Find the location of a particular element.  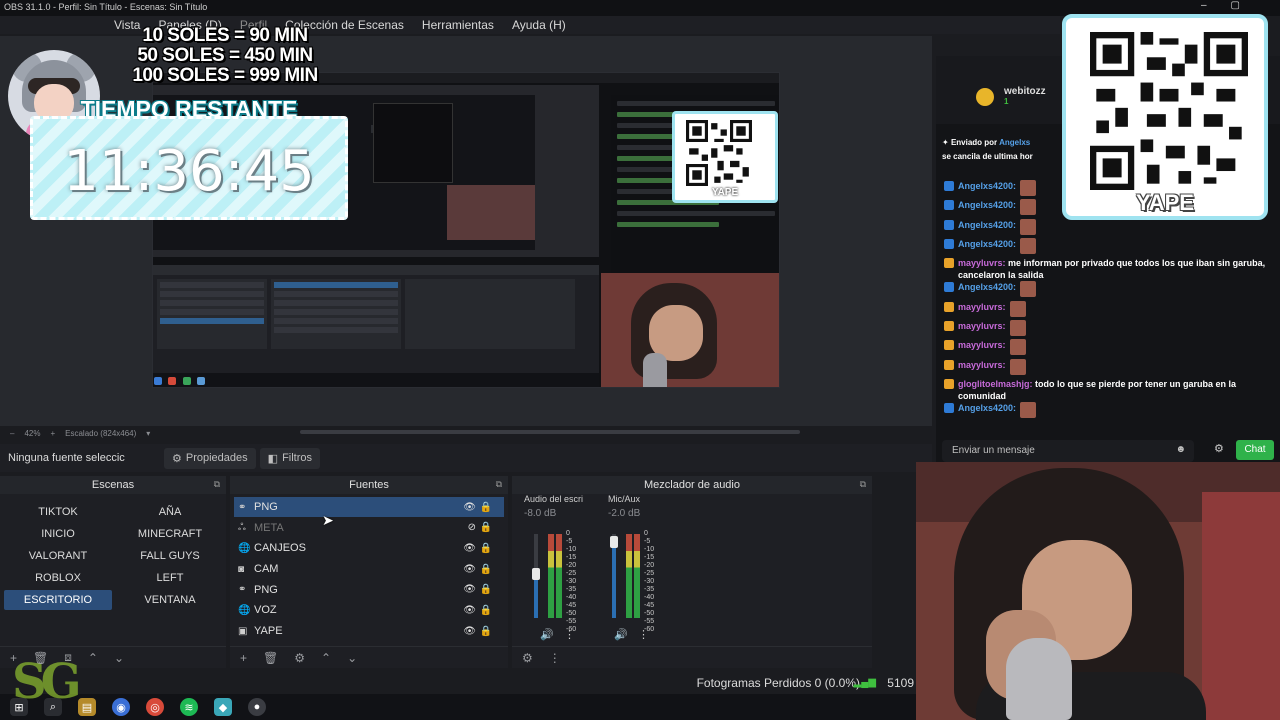

menu-herramientas: Herramientas is located at coordinates (458, 25).